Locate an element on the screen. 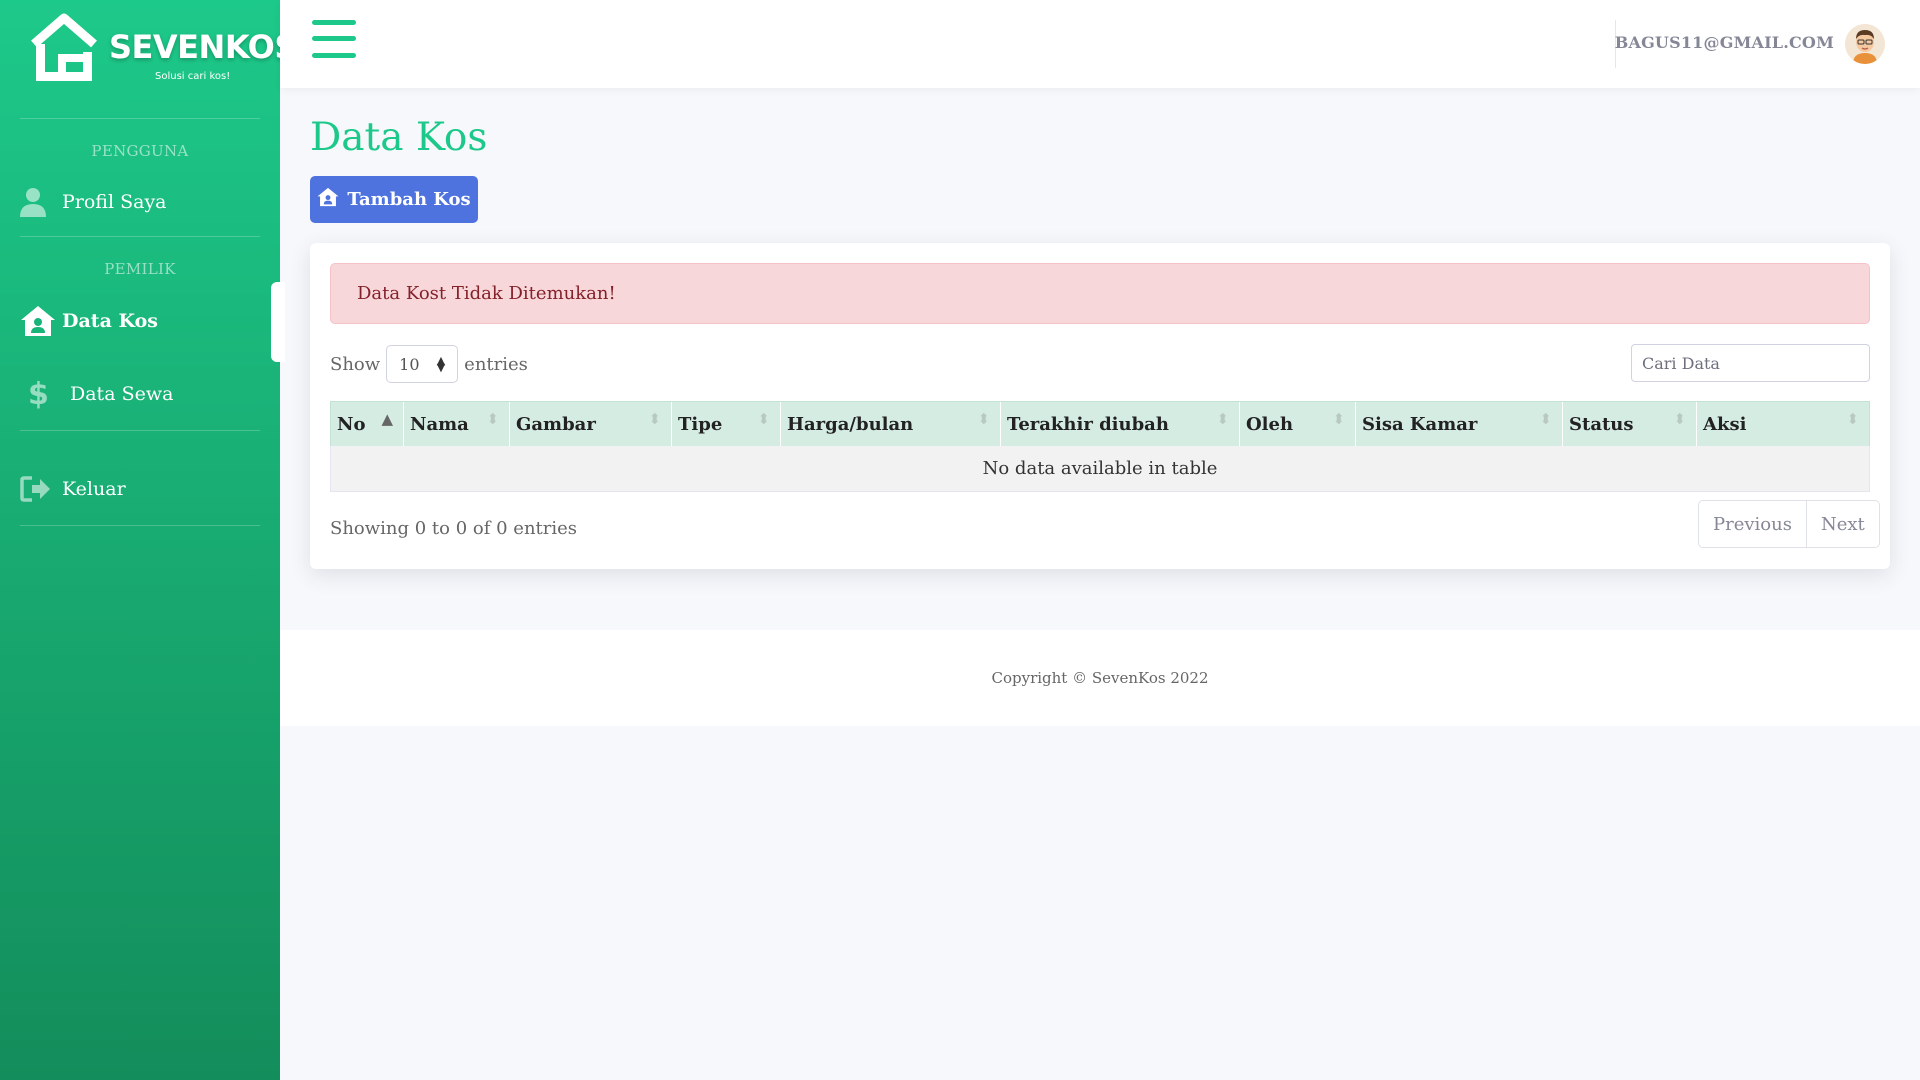 This screenshot has width=1920, height=1080. column-header-label: Sisa Kamar is located at coordinates (1420, 424).